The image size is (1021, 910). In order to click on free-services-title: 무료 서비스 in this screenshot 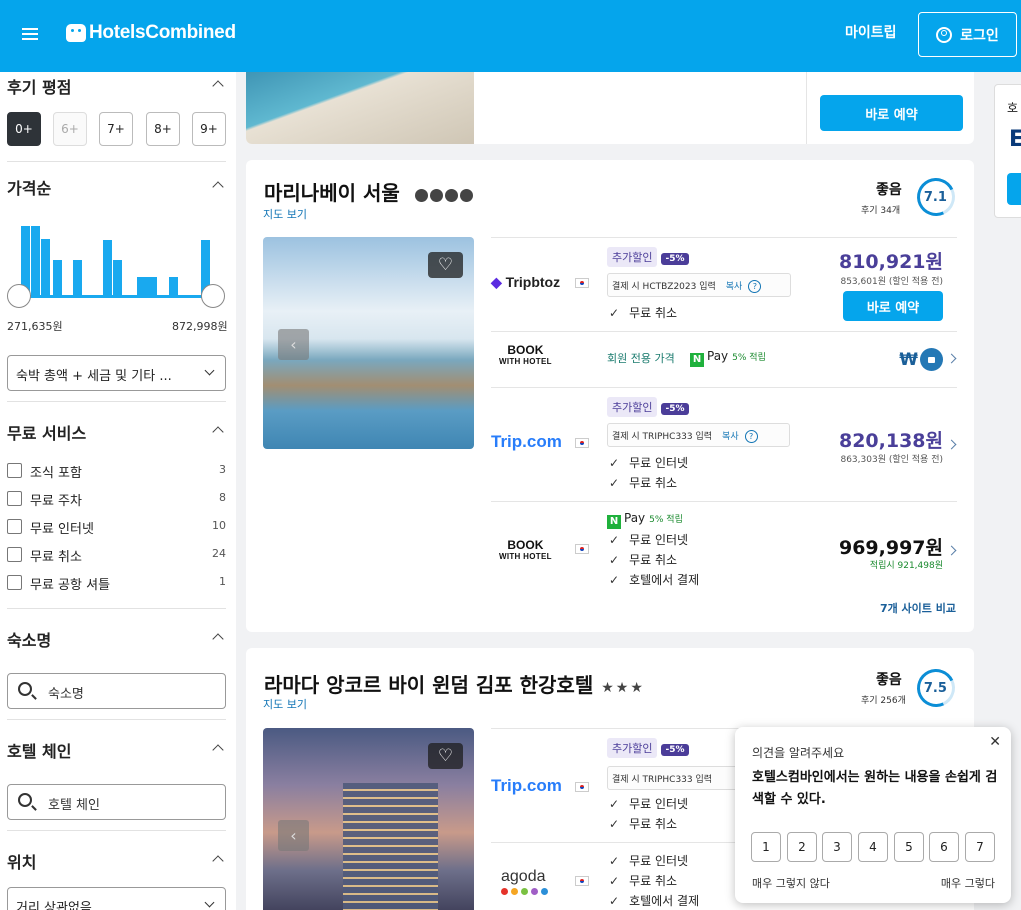, I will do `click(47, 433)`.